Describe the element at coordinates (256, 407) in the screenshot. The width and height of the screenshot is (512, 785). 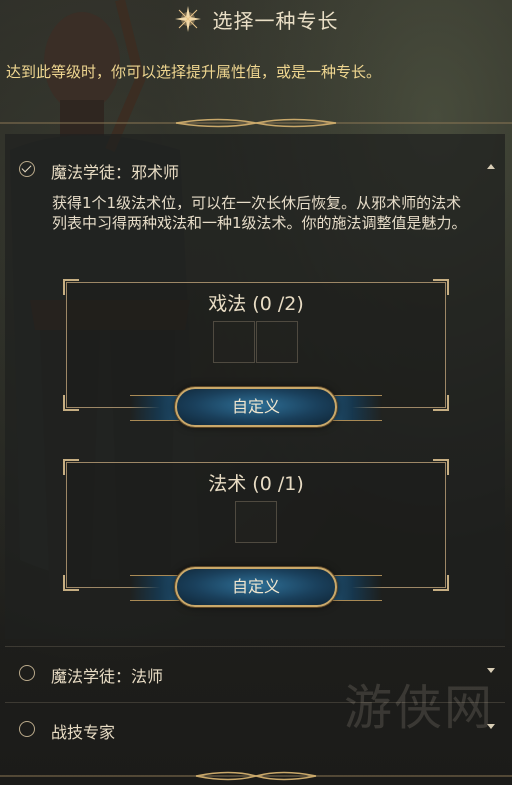
I see `customize-cantrip-button: 自定义` at that location.